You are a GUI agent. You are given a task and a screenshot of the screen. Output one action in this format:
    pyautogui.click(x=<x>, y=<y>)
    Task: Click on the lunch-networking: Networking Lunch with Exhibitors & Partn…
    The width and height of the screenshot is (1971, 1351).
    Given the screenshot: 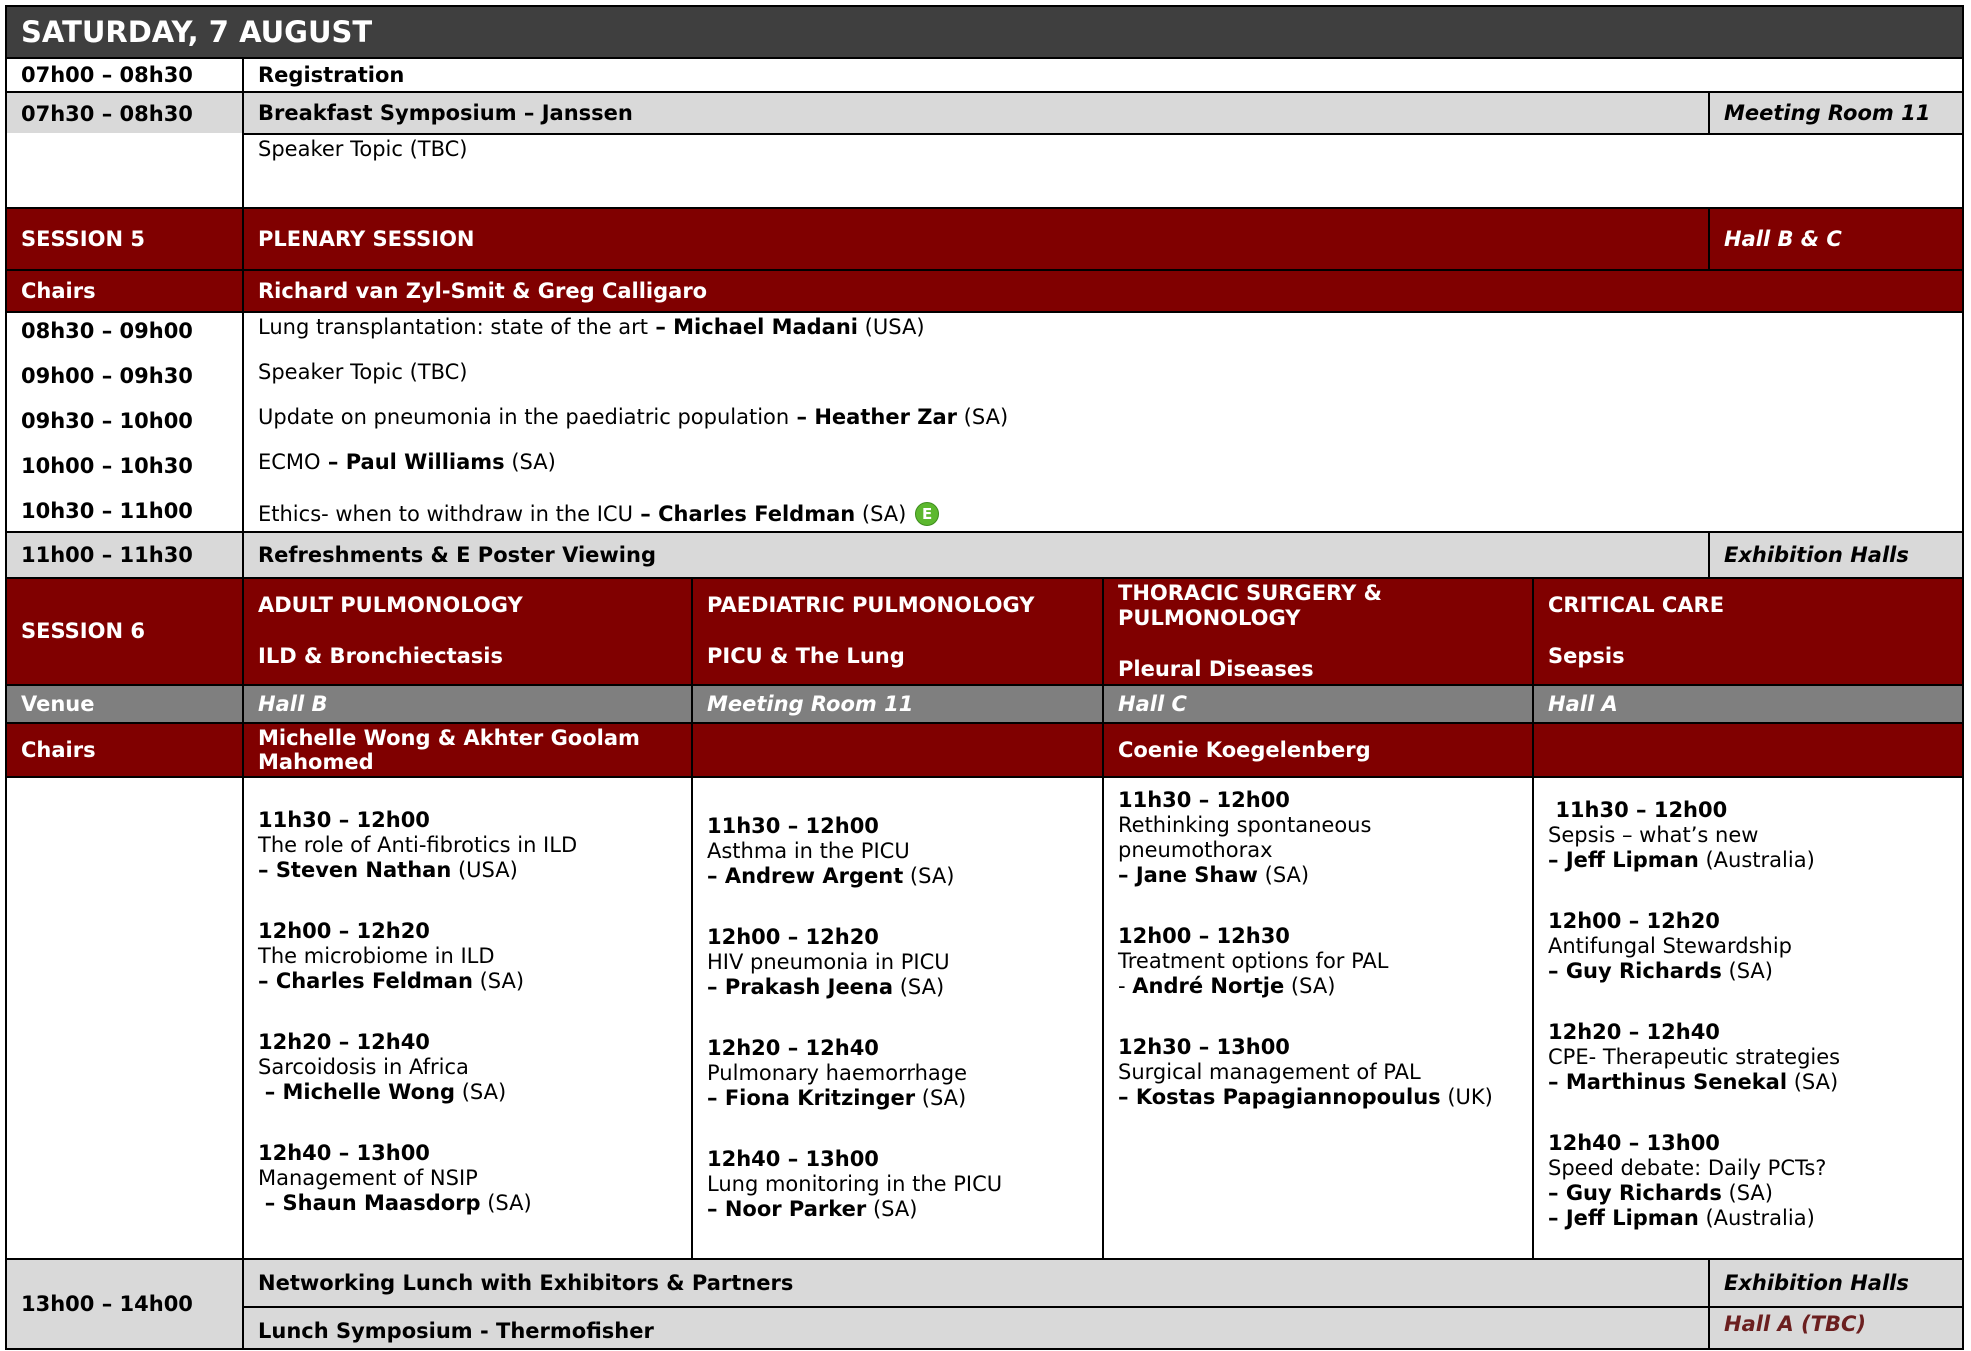 What is the action you would take?
    pyautogui.click(x=976, y=1283)
    